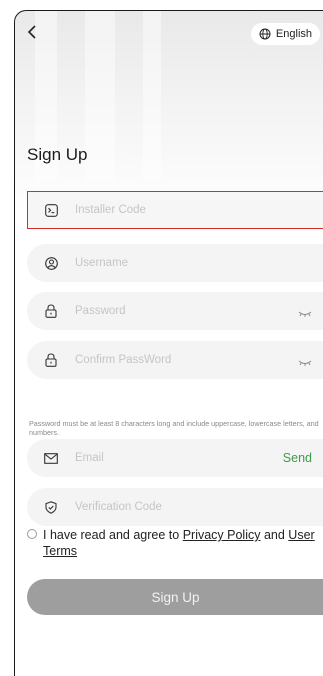 This screenshot has width=323, height=676. What do you see at coordinates (297, 458) in the screenshot?
I see `send-code-button: Send` at bounding box center [297, 458].